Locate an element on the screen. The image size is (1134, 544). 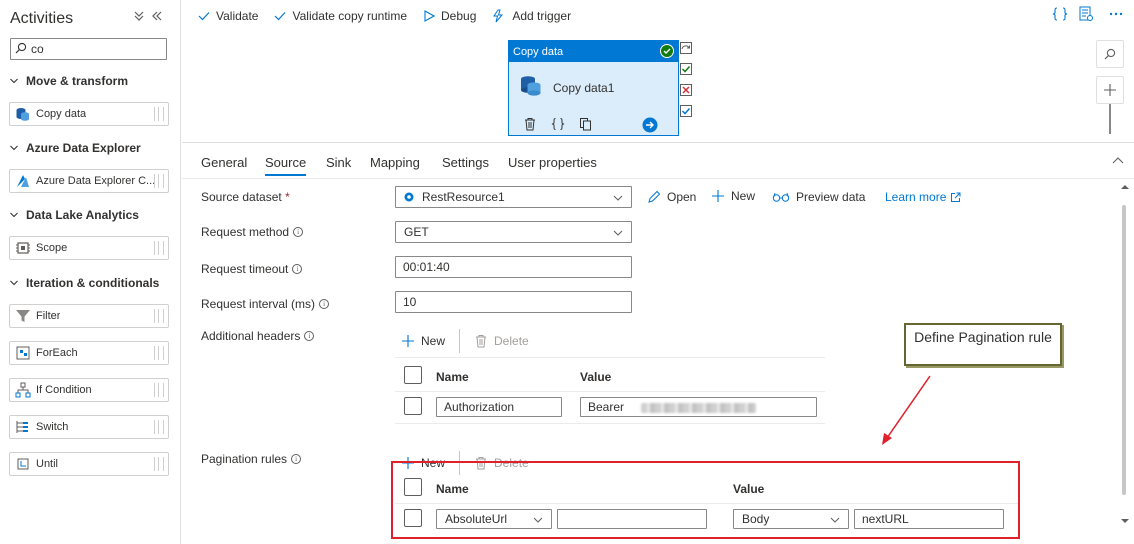
learn-more-link: Learn more is located at coordinates (926, 197).